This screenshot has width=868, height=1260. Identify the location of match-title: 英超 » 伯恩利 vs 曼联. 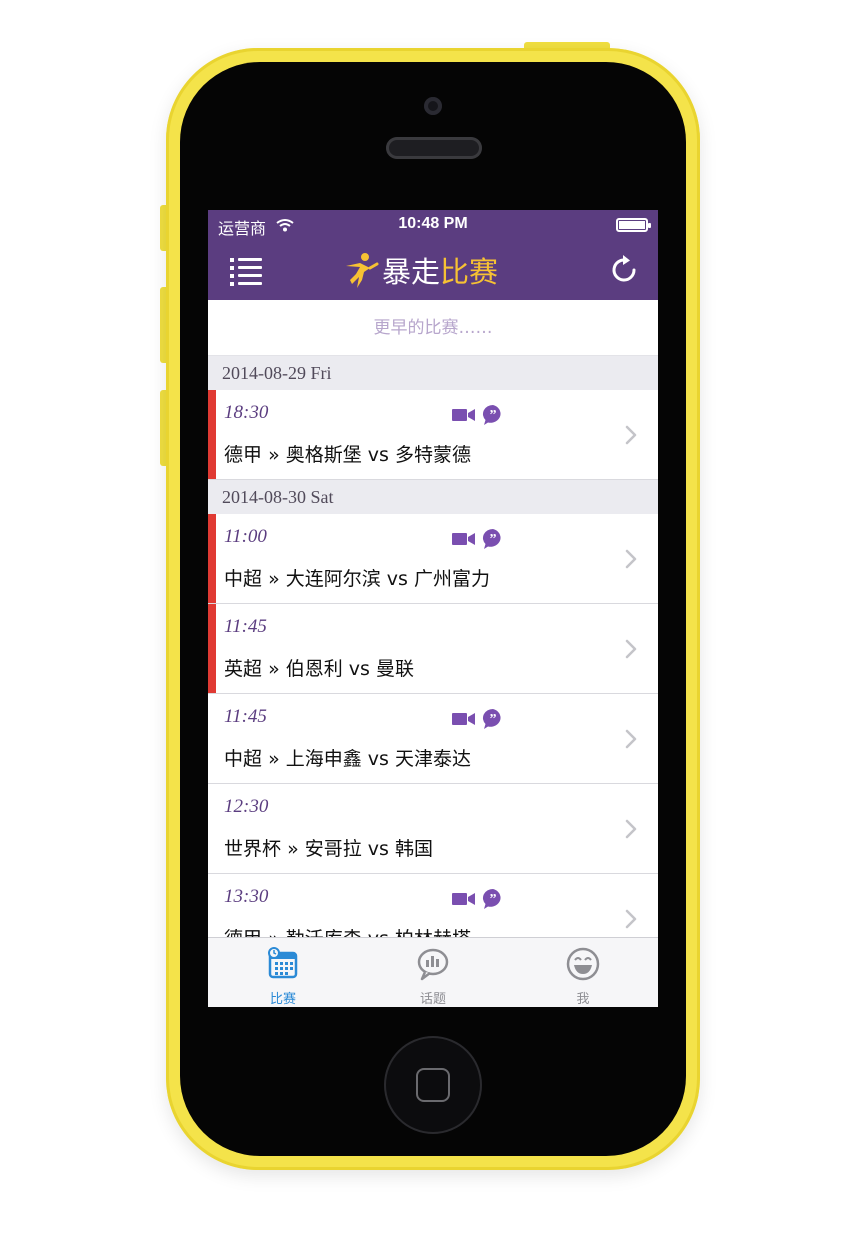
(319, 667).